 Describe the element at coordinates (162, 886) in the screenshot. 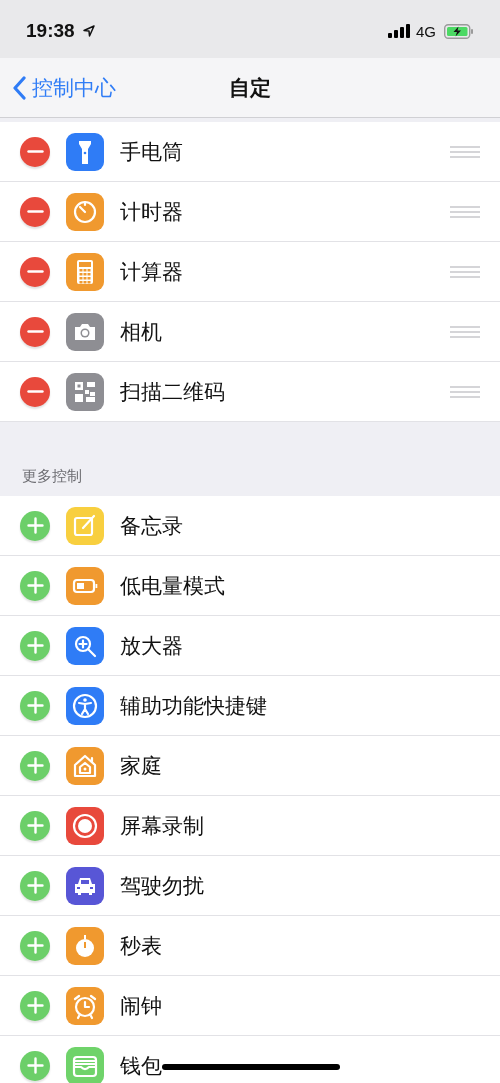

I see `control-label: 驾驶勿扰` at that location.